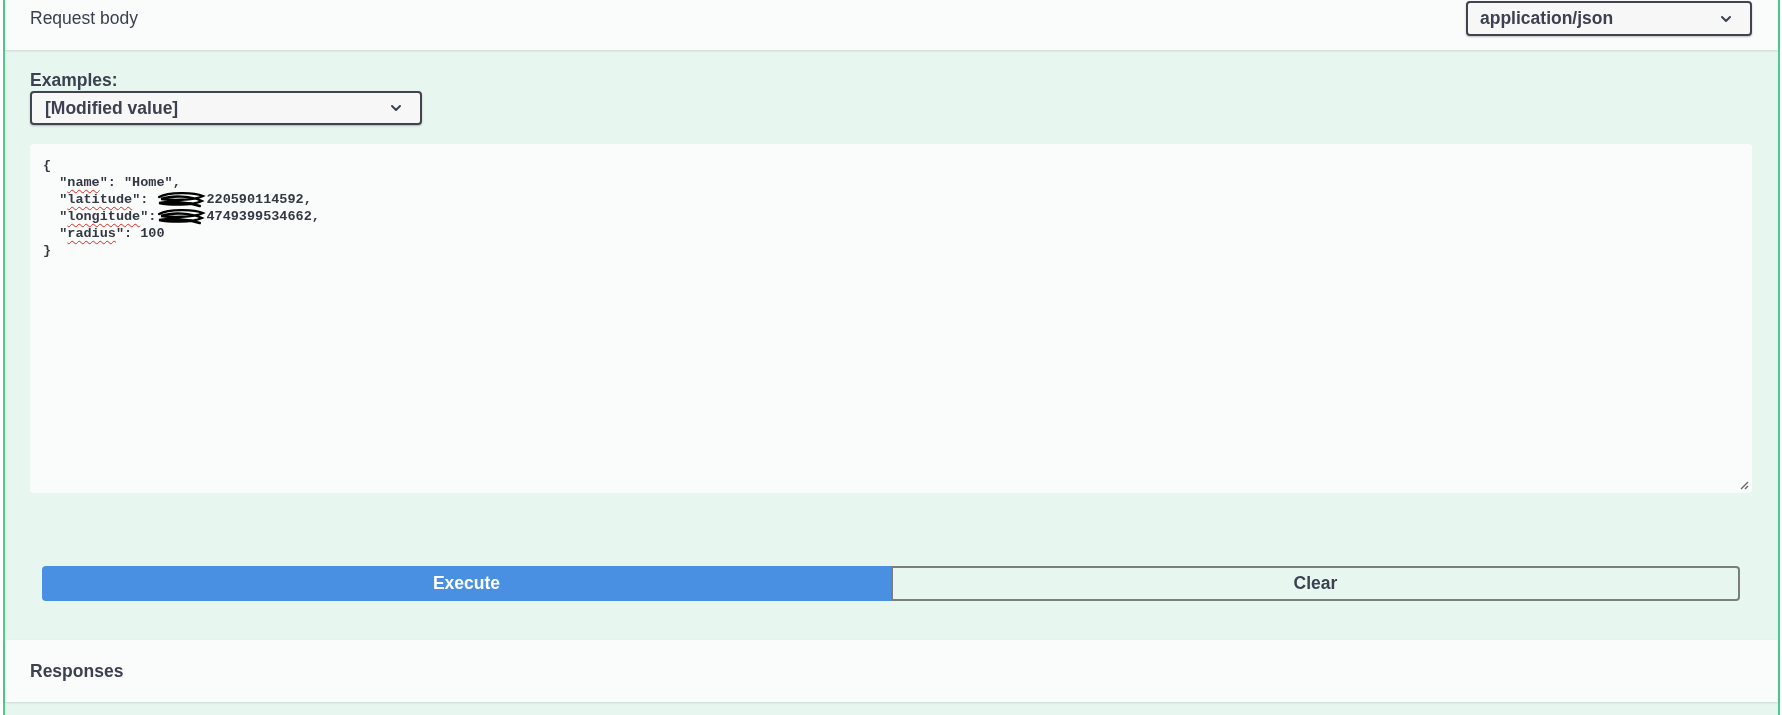 The image size is (1782, 715). What do you see at coordinates (47, 250) in the screenshot?
I see `code-text: }` at bounding box center [47, 250].